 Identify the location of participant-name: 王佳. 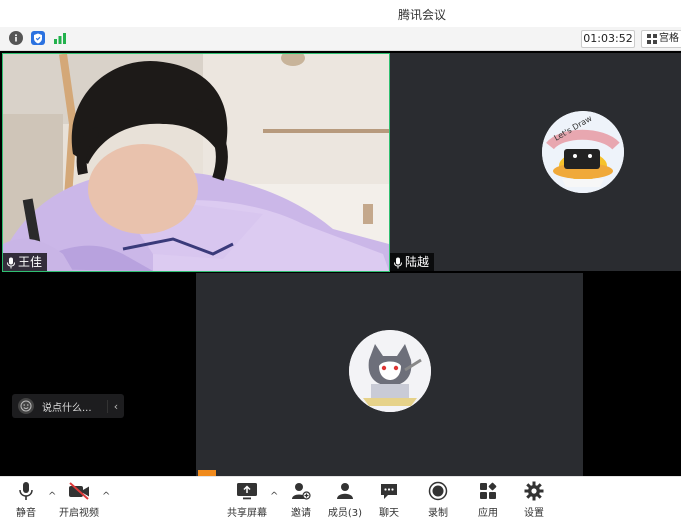
(30, 262).